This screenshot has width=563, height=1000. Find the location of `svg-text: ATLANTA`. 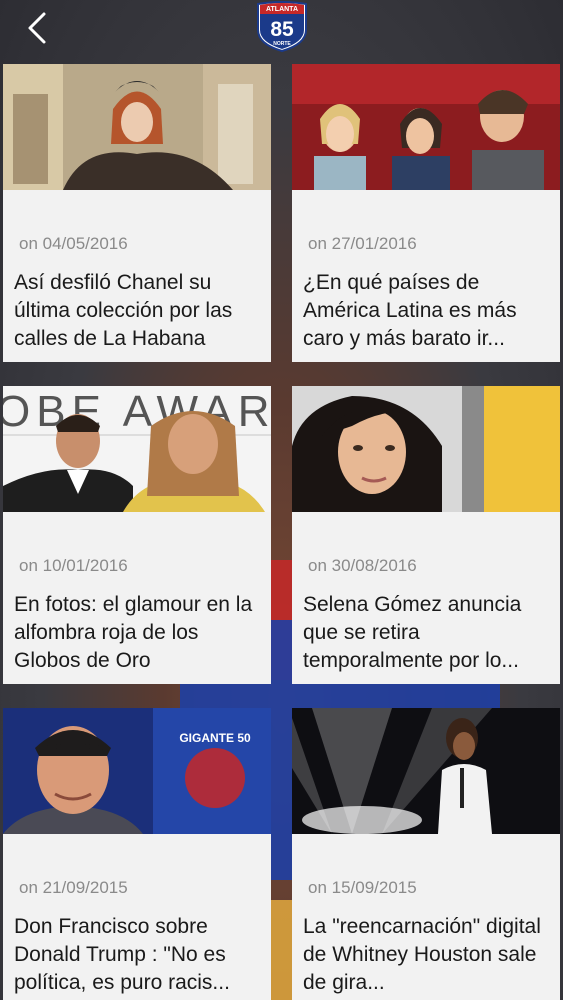

svg-text: ATLANTA is located at coordinates (282, 9).